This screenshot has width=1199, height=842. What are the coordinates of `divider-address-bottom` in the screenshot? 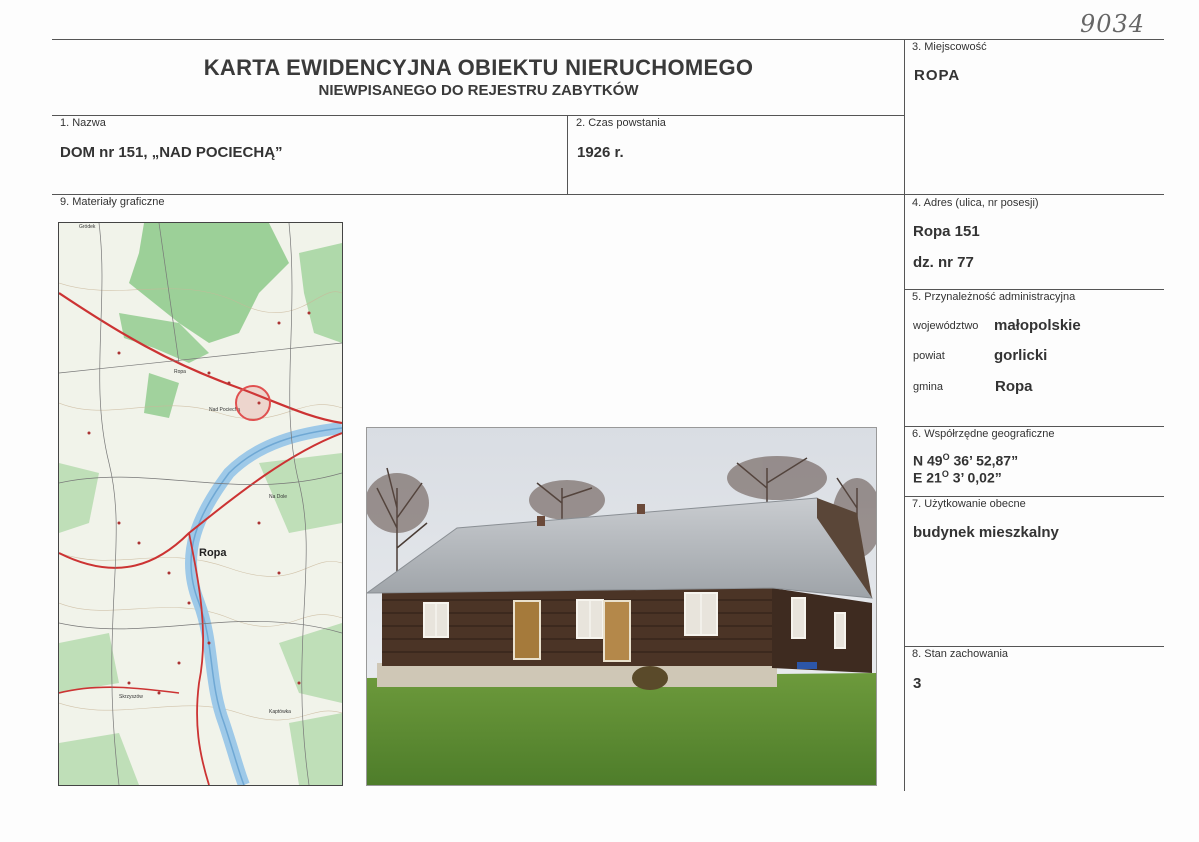 It's located at (1034, 289).